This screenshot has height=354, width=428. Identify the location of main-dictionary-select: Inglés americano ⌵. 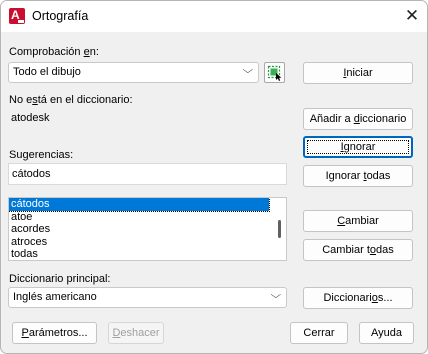
(147, 297).